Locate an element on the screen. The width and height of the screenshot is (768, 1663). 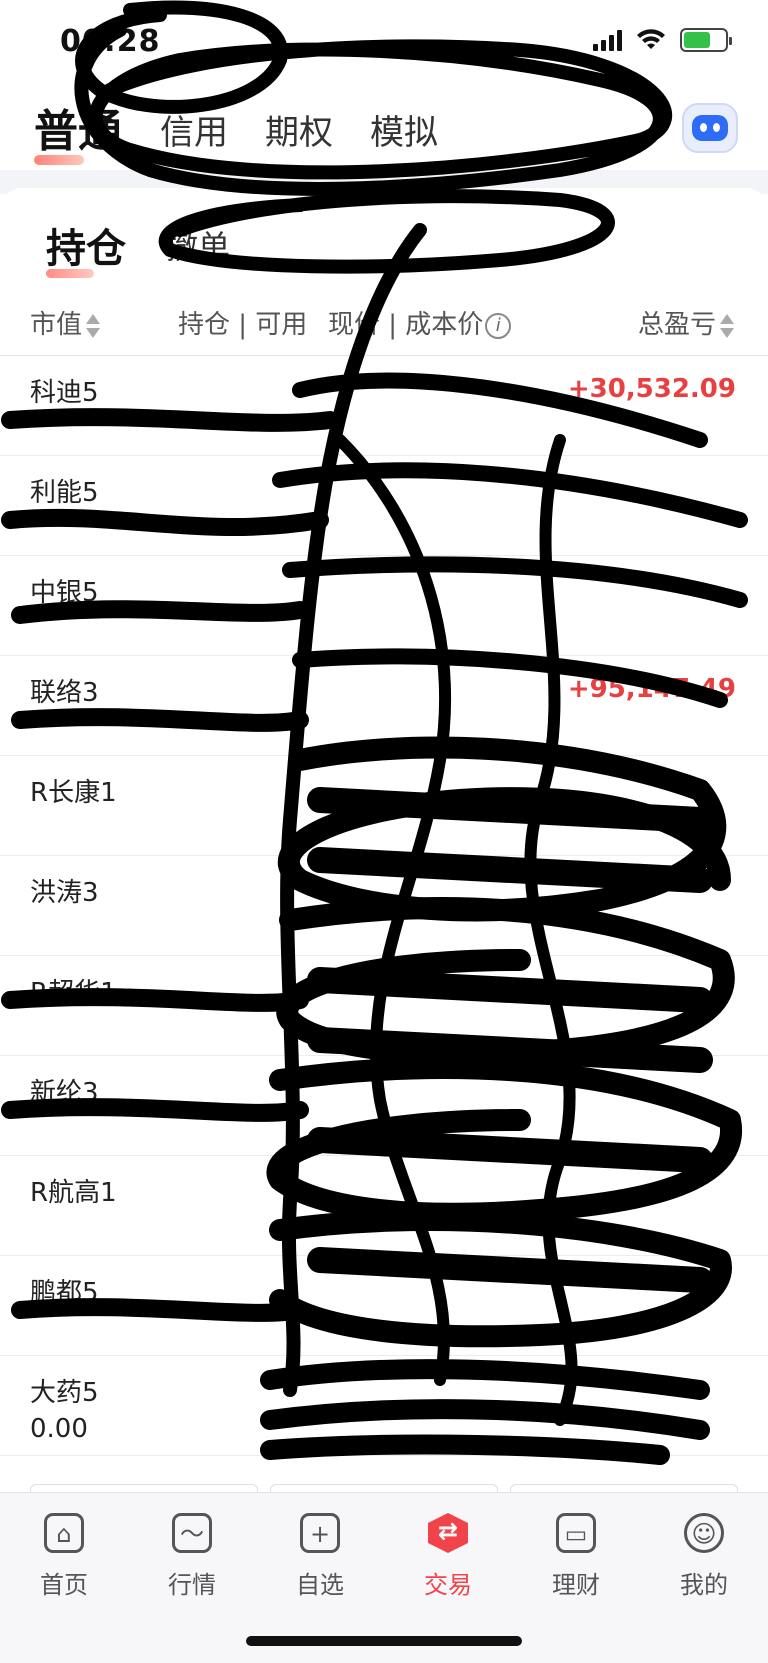
nav-home: ⌂ 首页 is located at coordinates (64, 1552).